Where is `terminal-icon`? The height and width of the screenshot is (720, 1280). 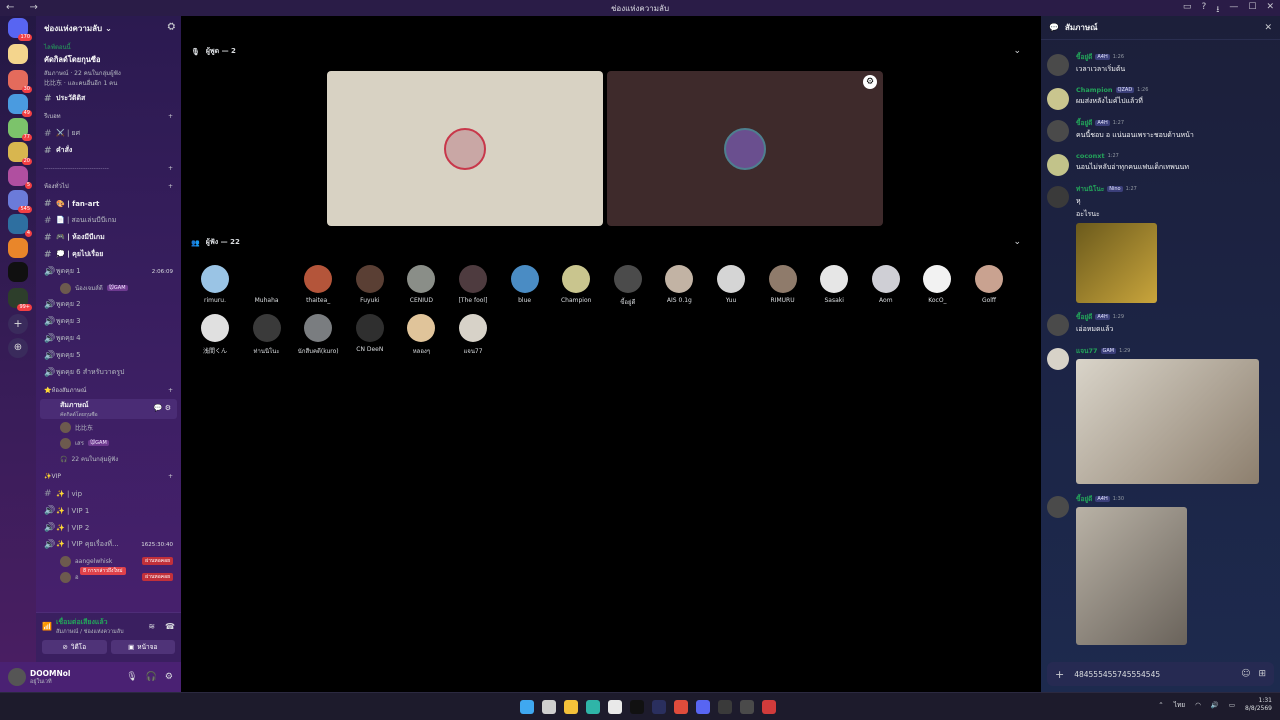 terminal-icon is located at coordinates (725, 707).